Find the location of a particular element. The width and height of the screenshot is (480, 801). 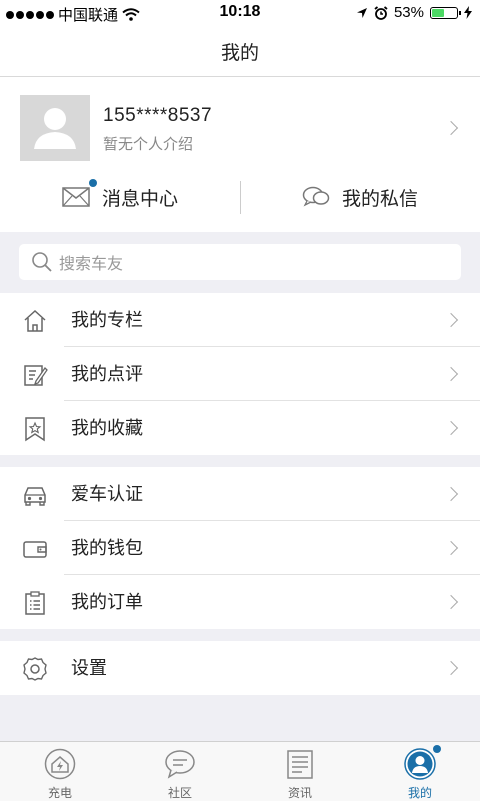

home-icon is located at coordinates (35, 320).